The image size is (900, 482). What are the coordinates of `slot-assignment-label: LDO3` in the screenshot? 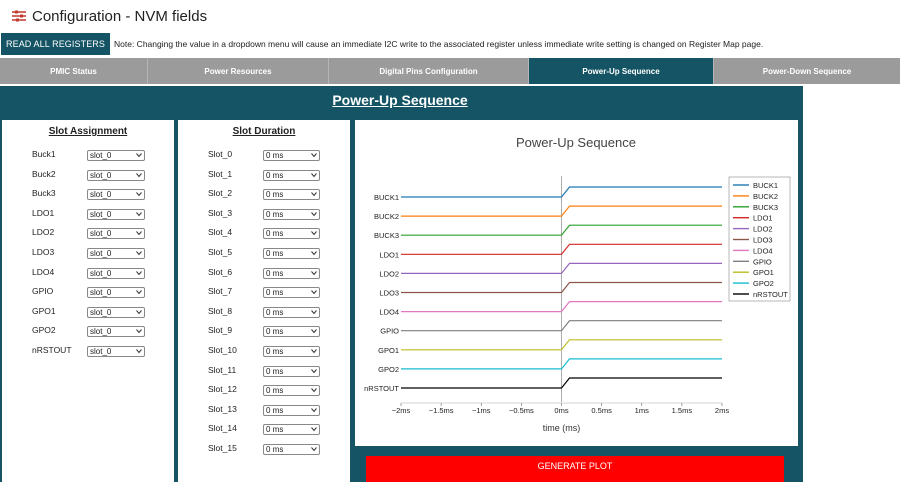 It's located at (43, 252).